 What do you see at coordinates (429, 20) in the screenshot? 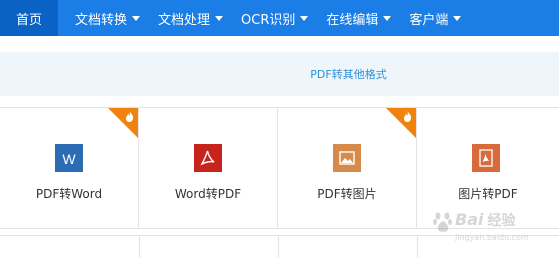
I see `nav-item-label: 客户端` at bounding box center [429, 20].